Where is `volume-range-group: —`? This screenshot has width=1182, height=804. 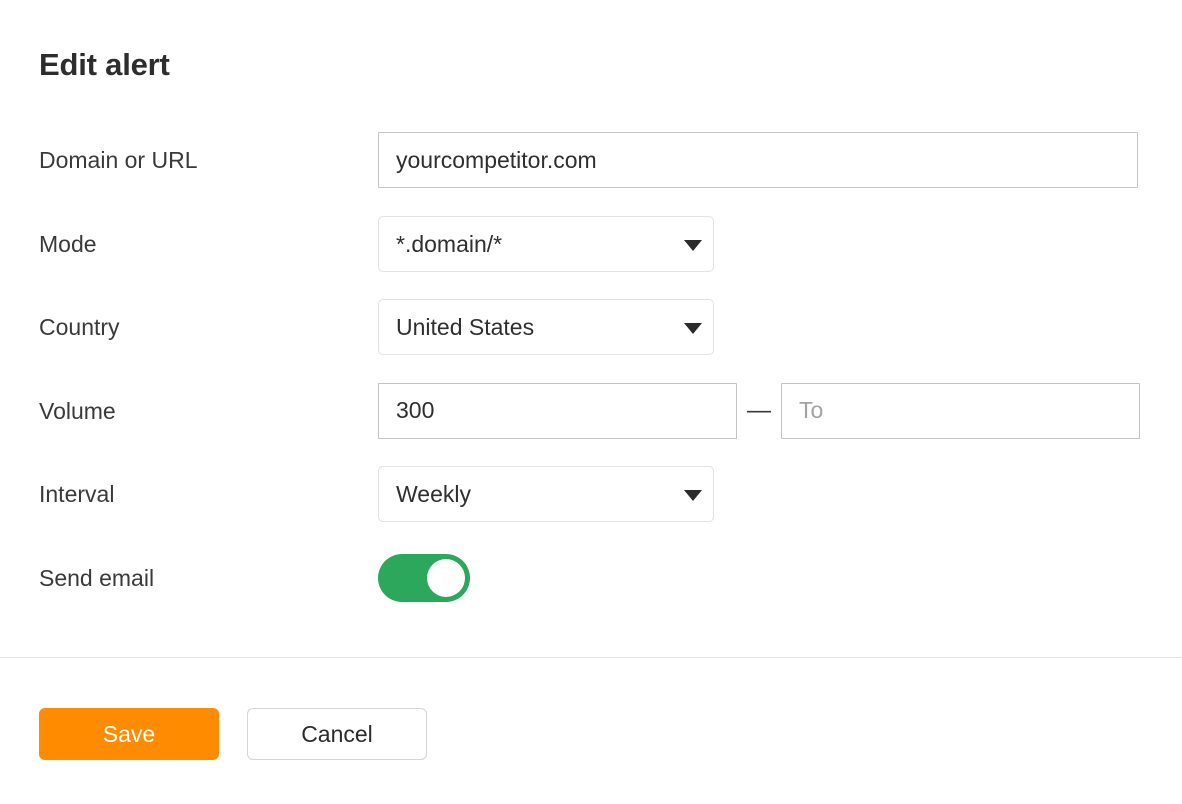 volume-range-group: — is located at coordinates (759, 410).